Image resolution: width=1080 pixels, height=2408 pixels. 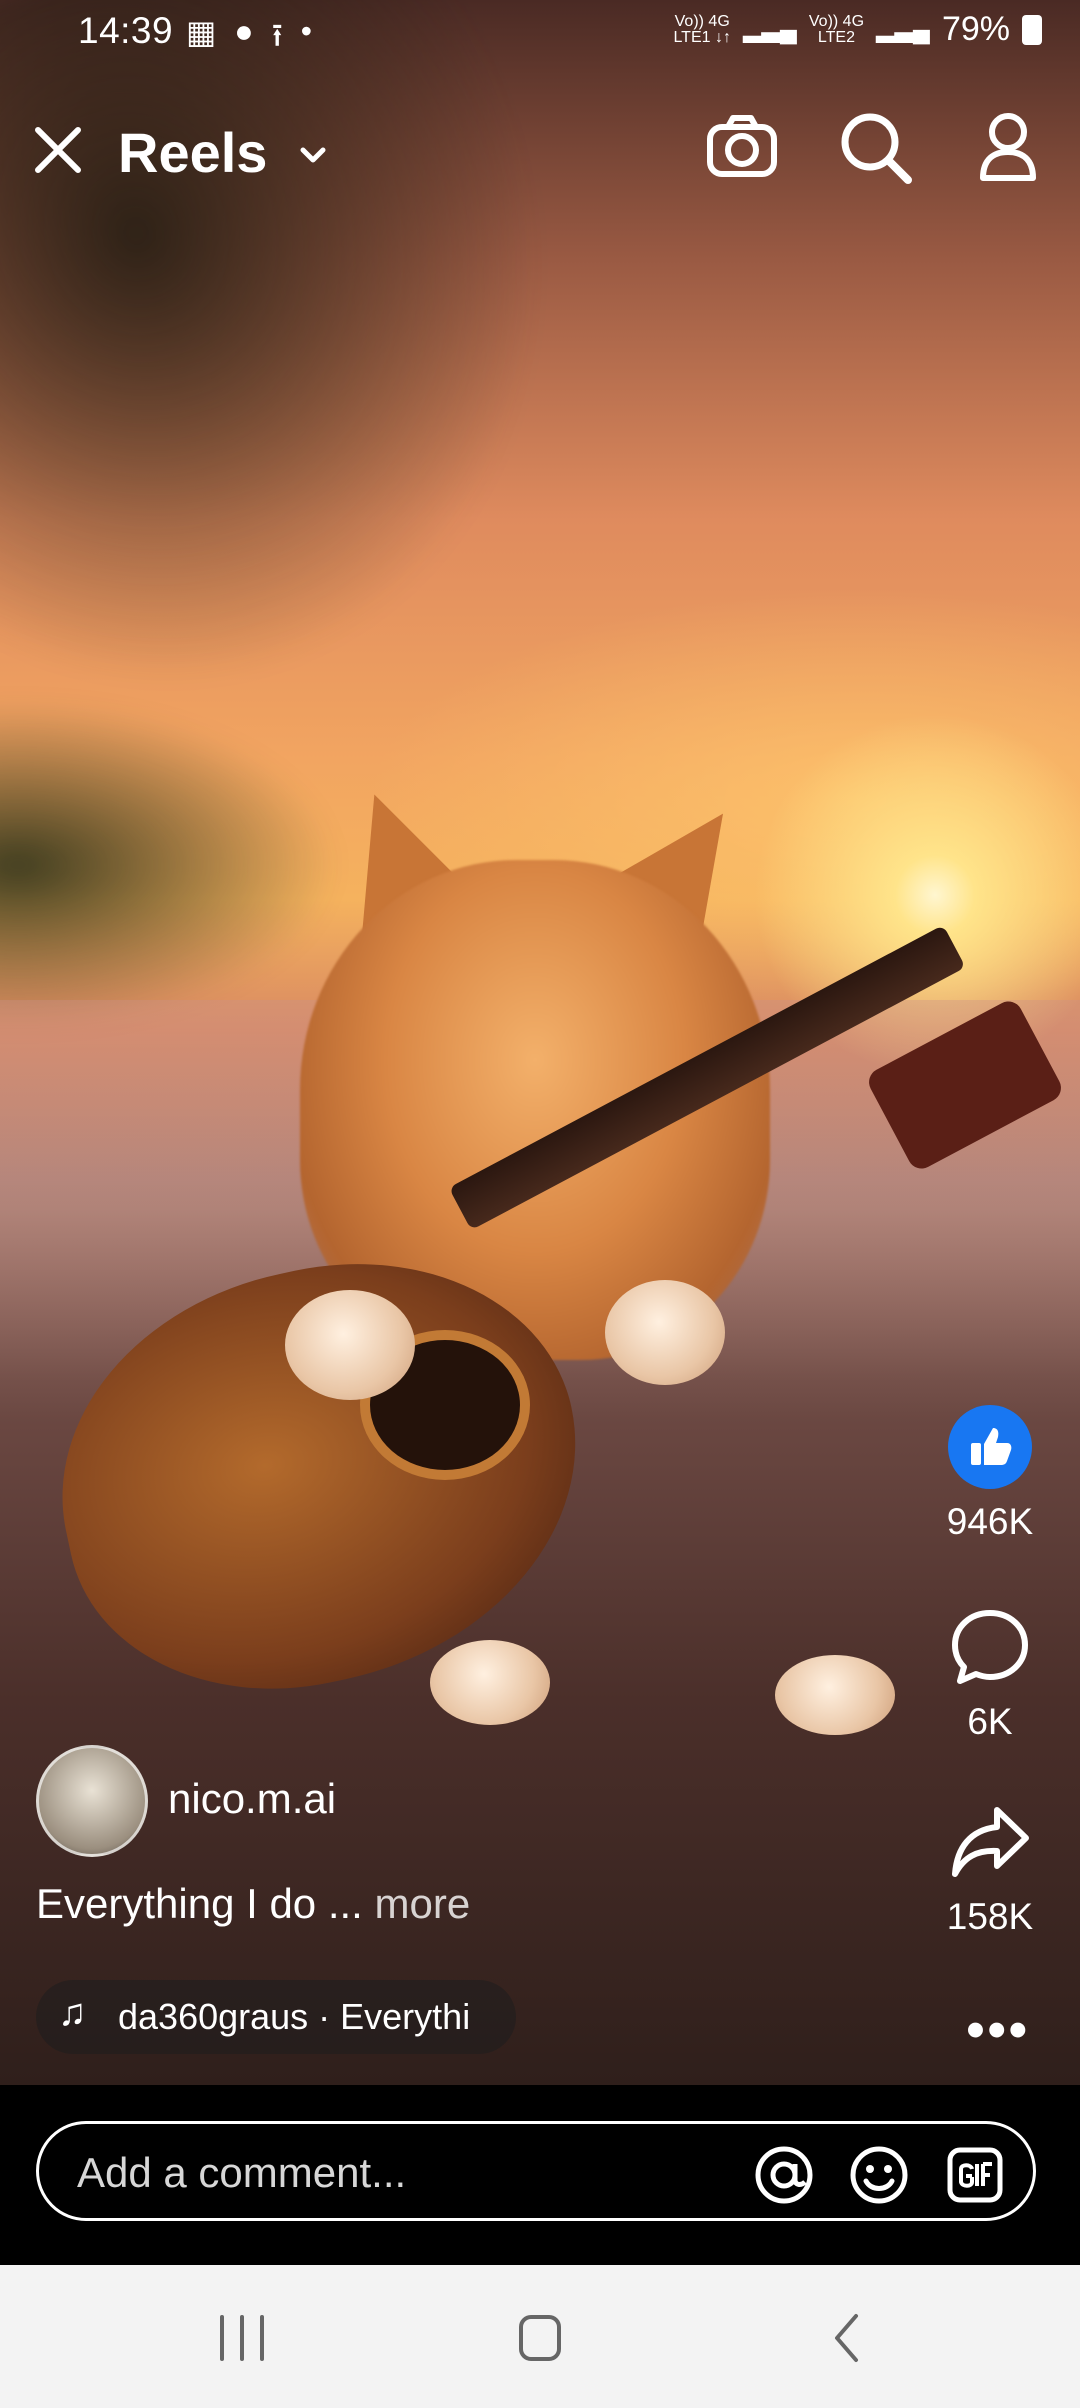 I want to click on home-icon, so click(x=540, y=2338).